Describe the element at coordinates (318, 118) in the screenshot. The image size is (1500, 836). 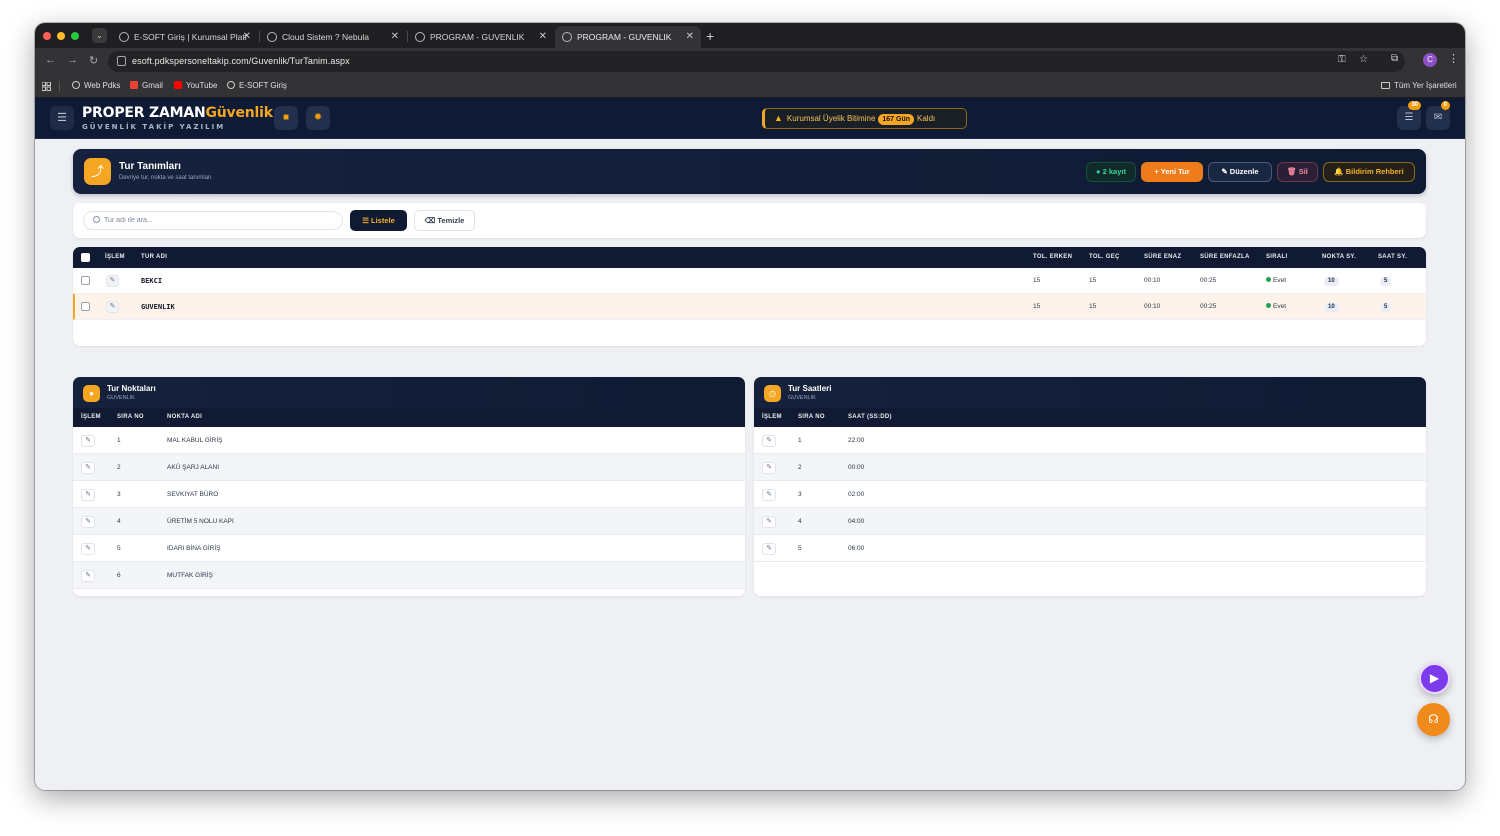
I see `gear-icon: ✹` at that location.